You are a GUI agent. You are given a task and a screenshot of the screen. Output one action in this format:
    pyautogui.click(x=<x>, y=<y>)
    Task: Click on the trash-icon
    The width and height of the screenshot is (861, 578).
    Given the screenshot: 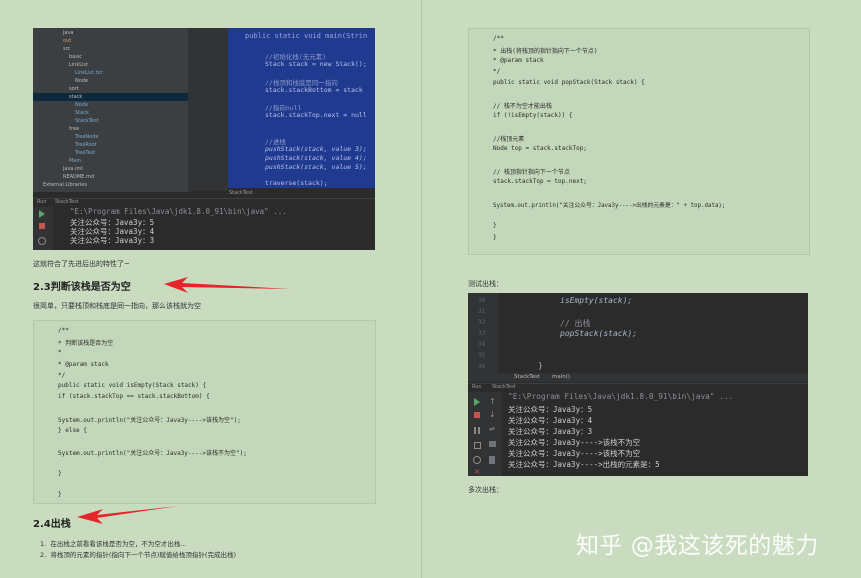 What is the action you would take?
    pyautogui.click(x=492, y=460)
    